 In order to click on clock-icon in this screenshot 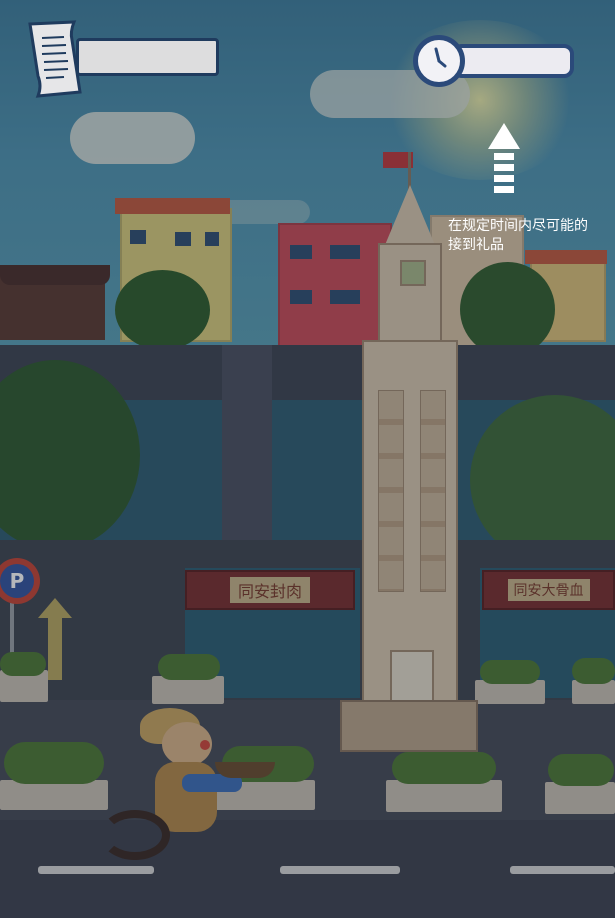, I will do `click(439, 61)`.